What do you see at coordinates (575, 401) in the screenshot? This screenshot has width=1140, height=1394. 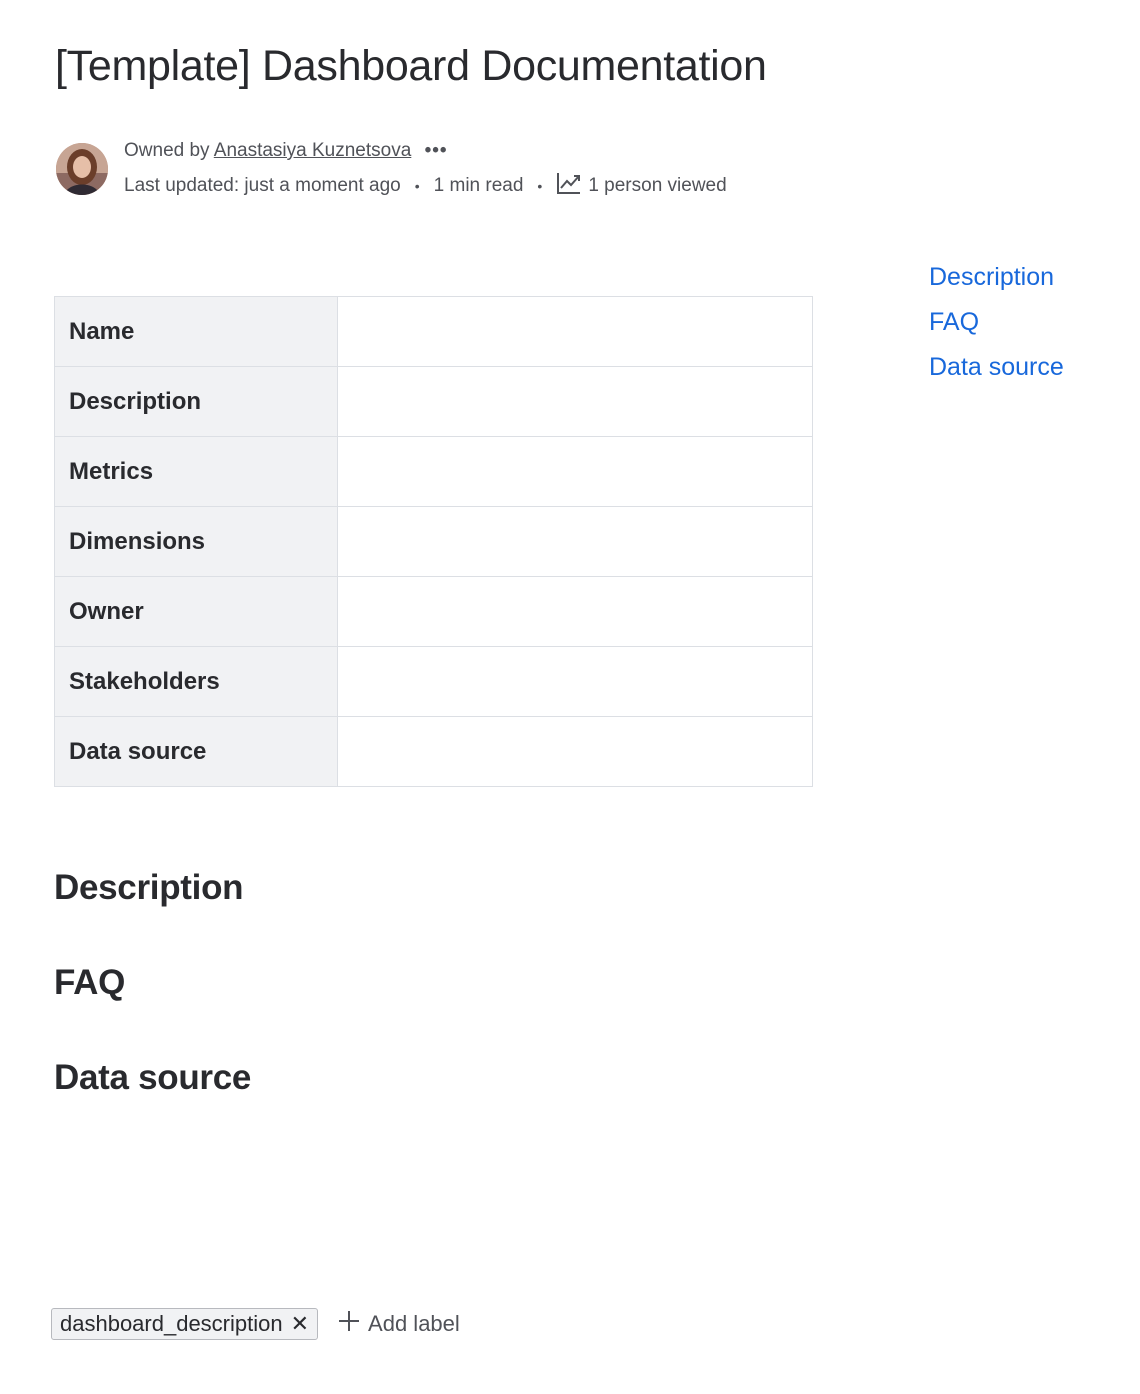 I see `row-value-description` at bounding box center [575, 401].